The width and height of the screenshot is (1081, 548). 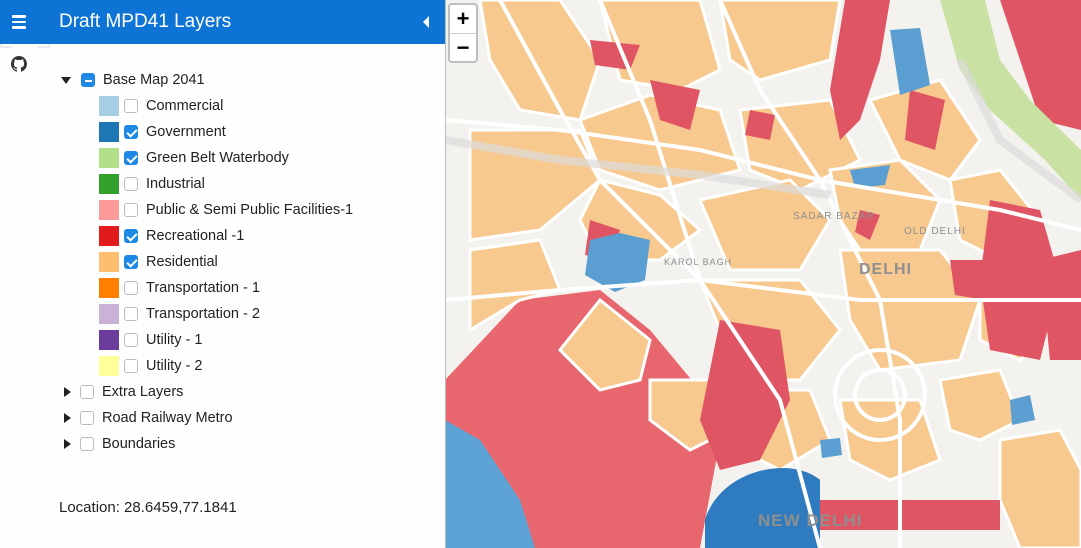 What do you see at coordinates (174, 340) in the screenshot?
I see `layer-label: Utility - 1` at bounding box center [174, 340].